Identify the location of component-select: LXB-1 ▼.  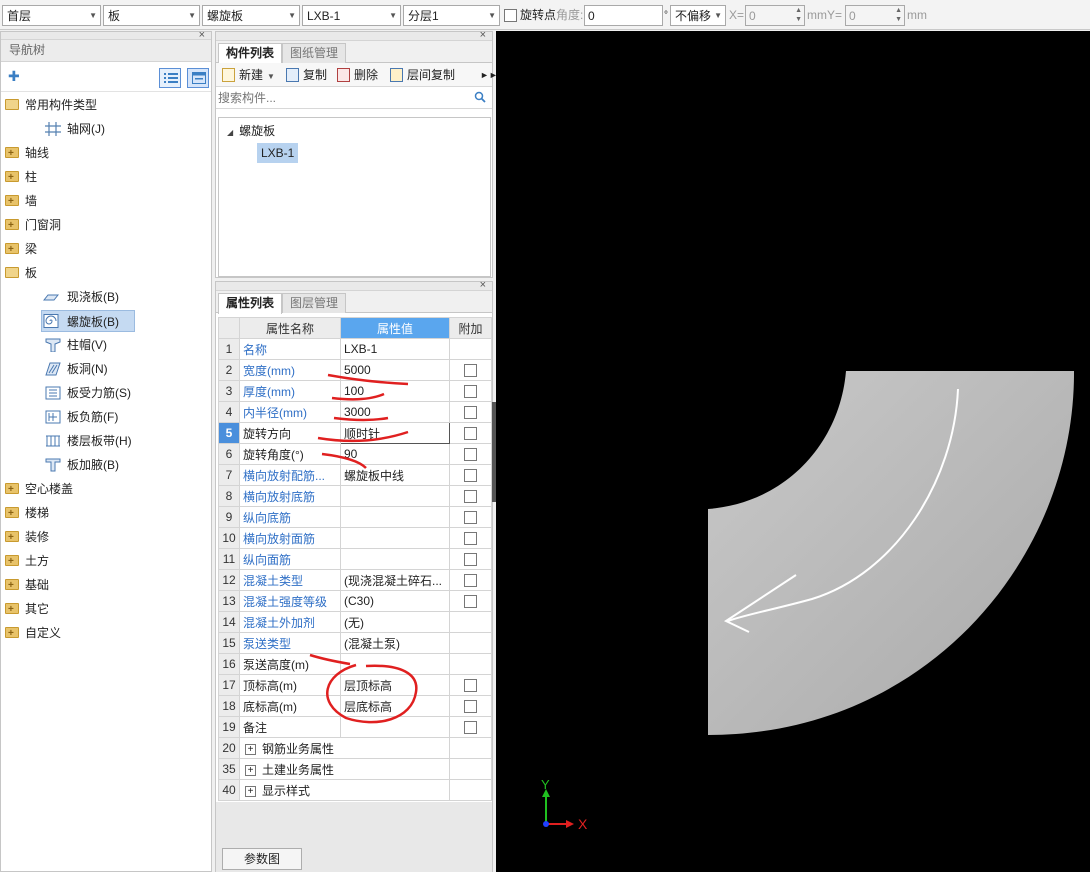
(351, 15).